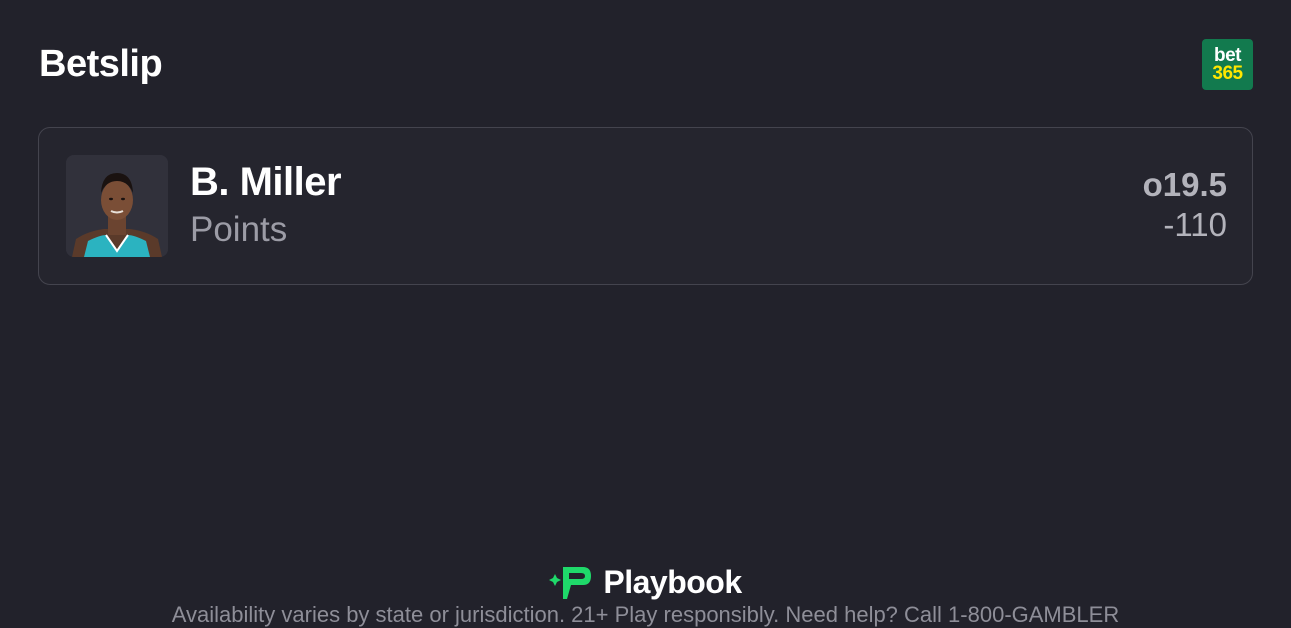 This screenshot has height=628, width=1291. Describe the element at coordinates (646, 64) in the screenshot. I see `header: Betslip bet 365` at that location.